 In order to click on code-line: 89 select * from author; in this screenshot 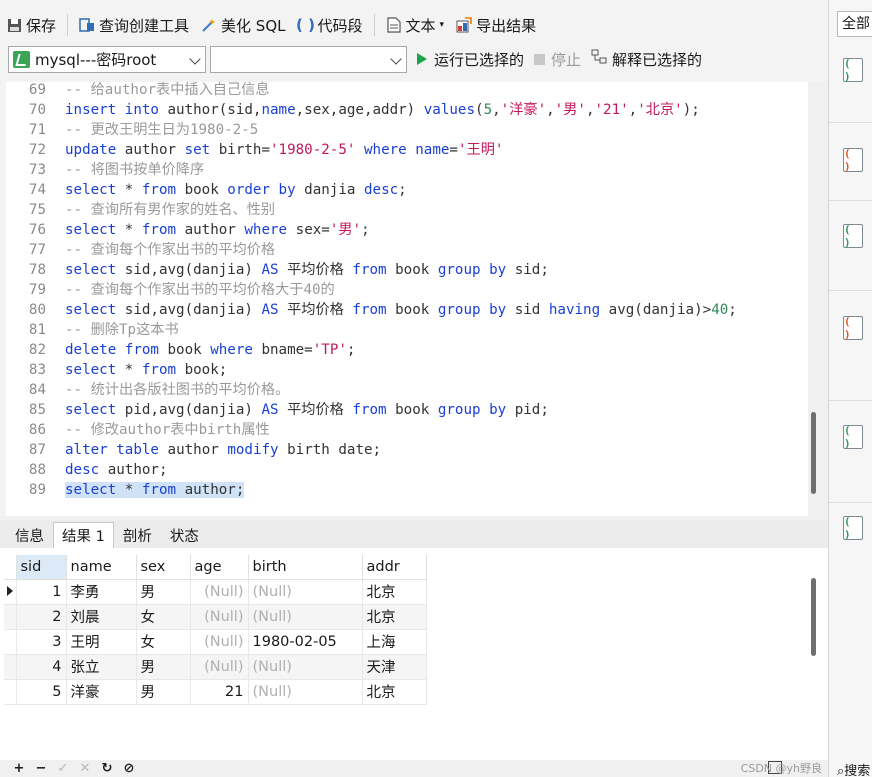, I will do `click(125, 490)`.